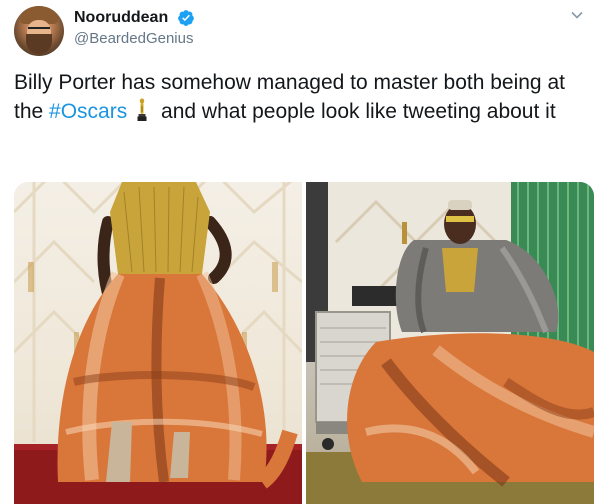 Image resolution: width=600 pixels, height=504 pixels. Describe the element at coordinates (577, 15) in the screenshot. I see `chevron-down-icon` at that location.